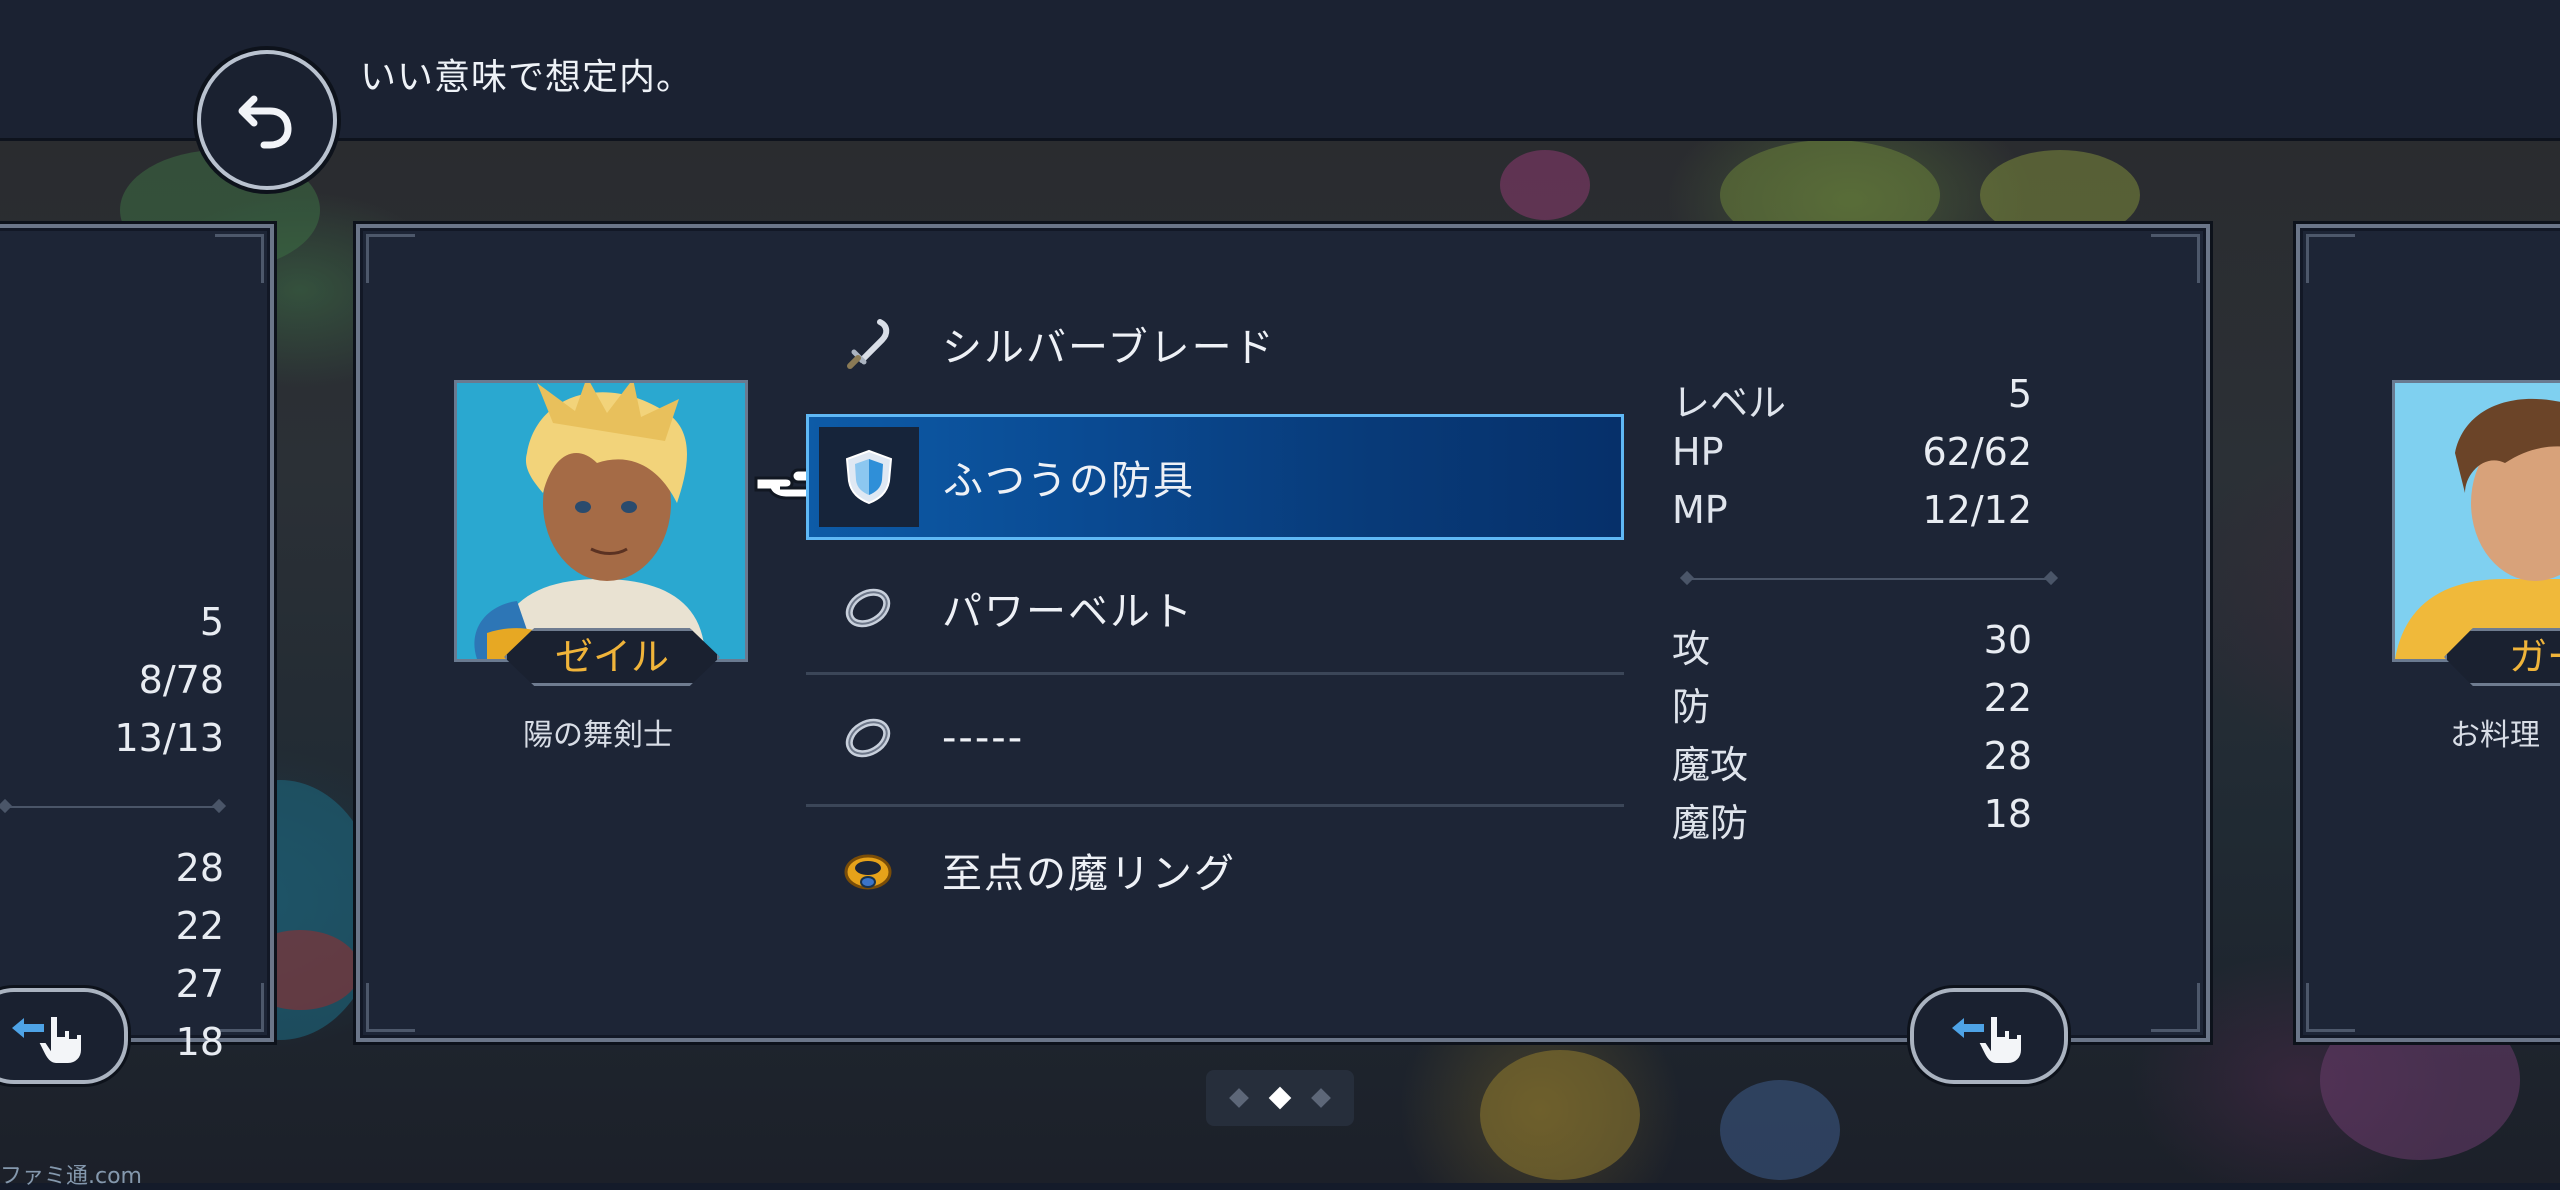 The image size is (2560, 1190). I want to click on equipment-slot-accessory-1: パワーベルト, so click(1215, 608).